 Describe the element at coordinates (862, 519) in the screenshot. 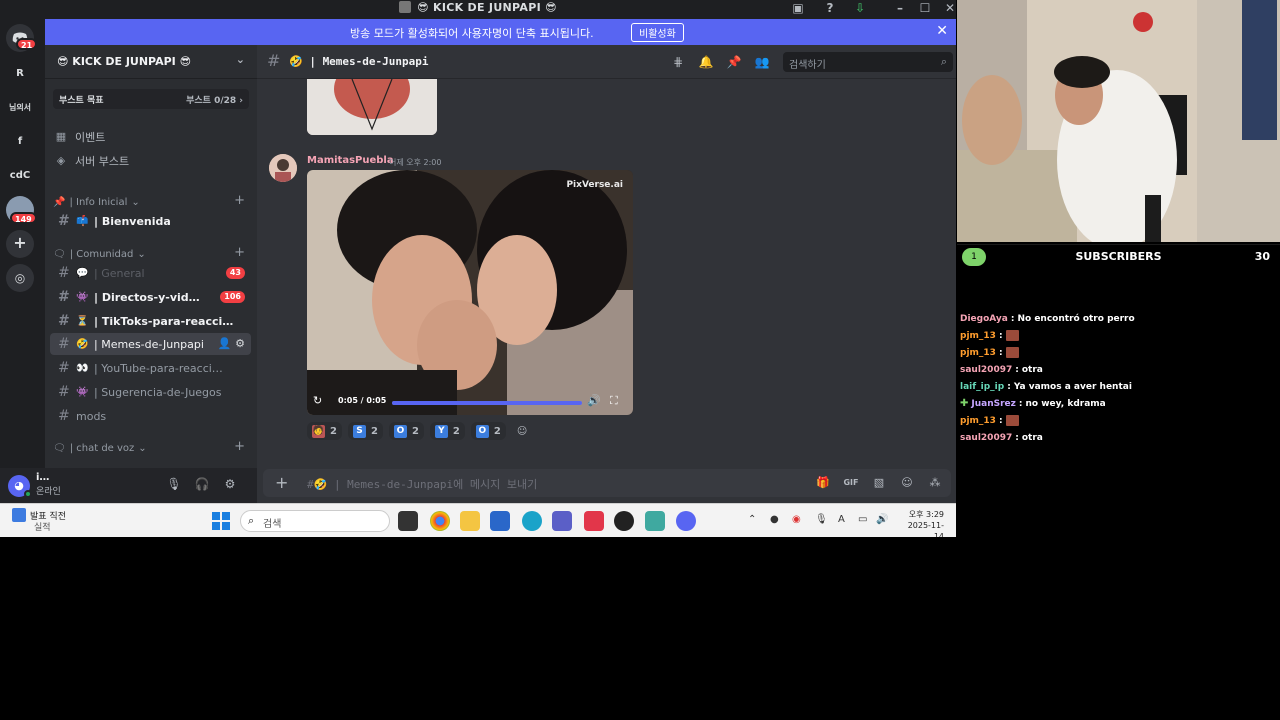

I see `network-icon: ▭` at that location.